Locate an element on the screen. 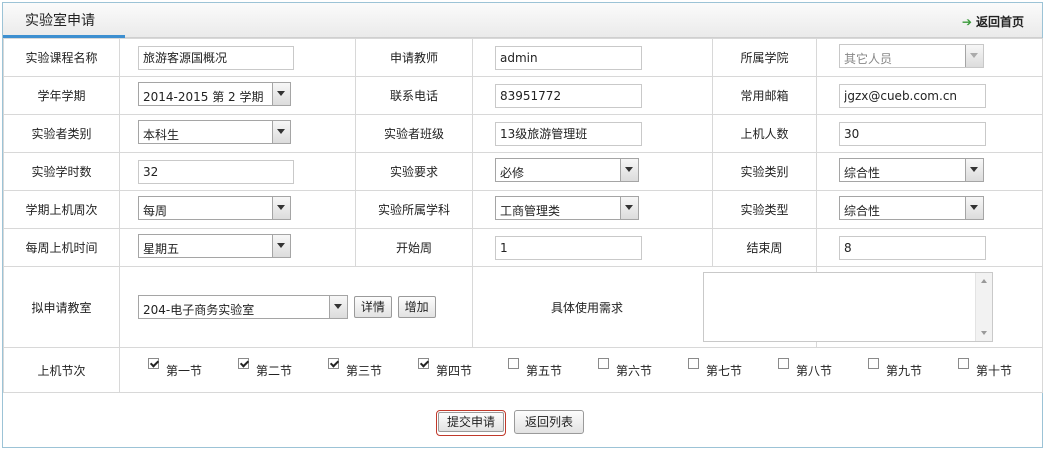 The image size is (1047, 453). weekly-freq-select: 每周 is located at coordinates (214, 208).